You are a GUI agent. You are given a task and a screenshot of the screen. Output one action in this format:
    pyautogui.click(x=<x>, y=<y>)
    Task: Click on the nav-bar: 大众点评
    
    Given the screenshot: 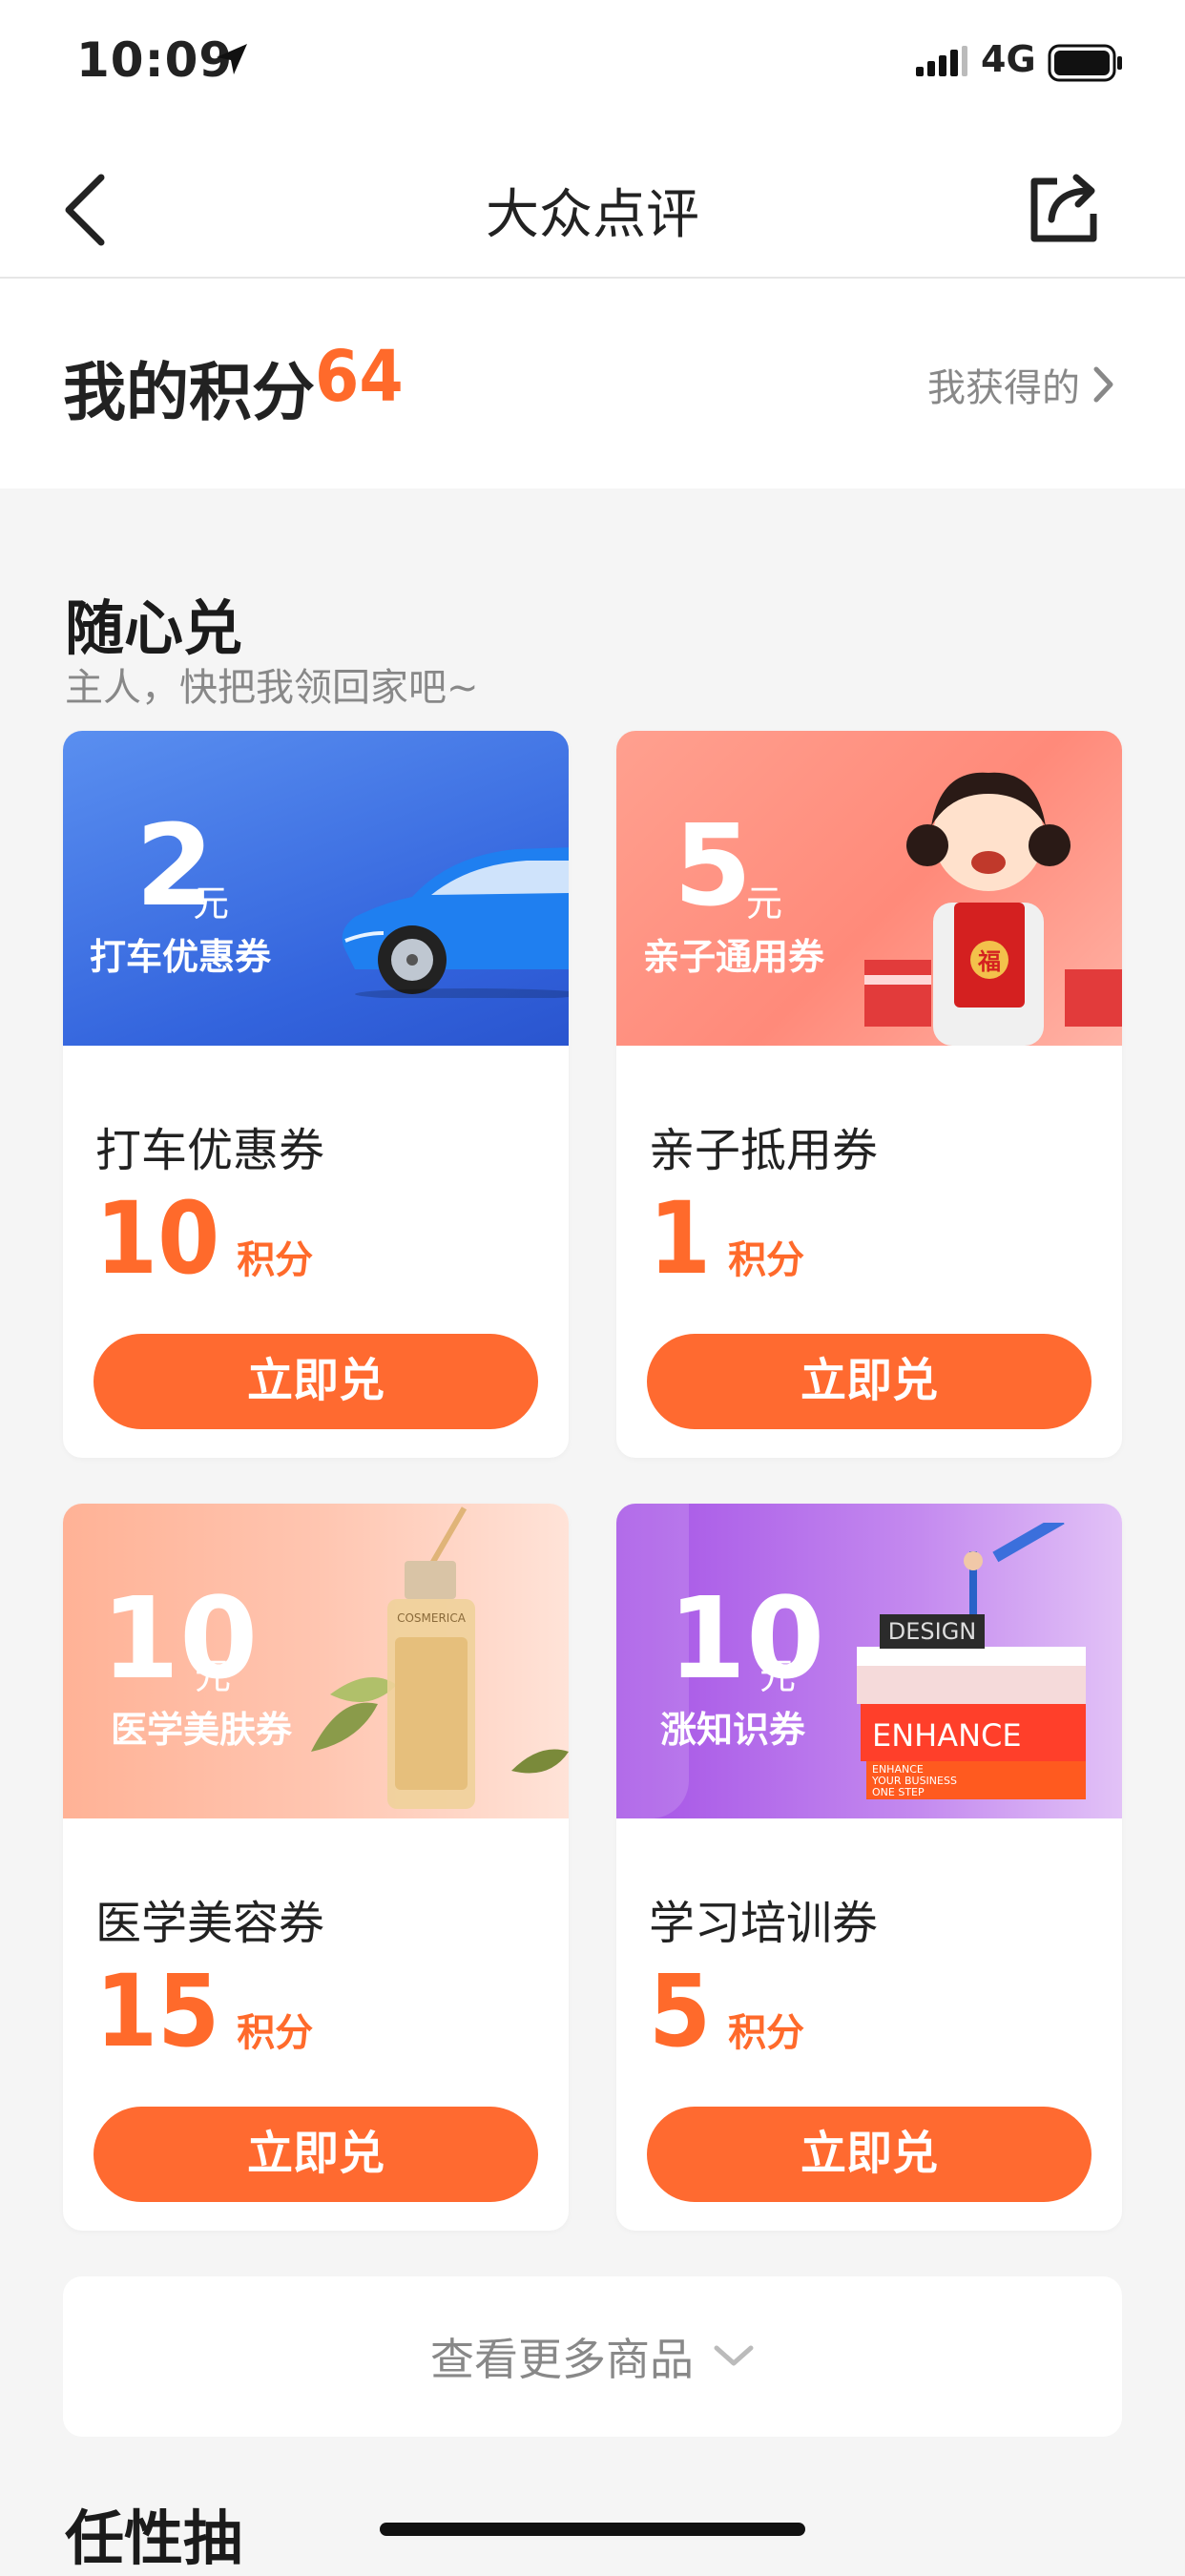 What is the action you would take?
    pyautogui.click(x=592, y=202)
    